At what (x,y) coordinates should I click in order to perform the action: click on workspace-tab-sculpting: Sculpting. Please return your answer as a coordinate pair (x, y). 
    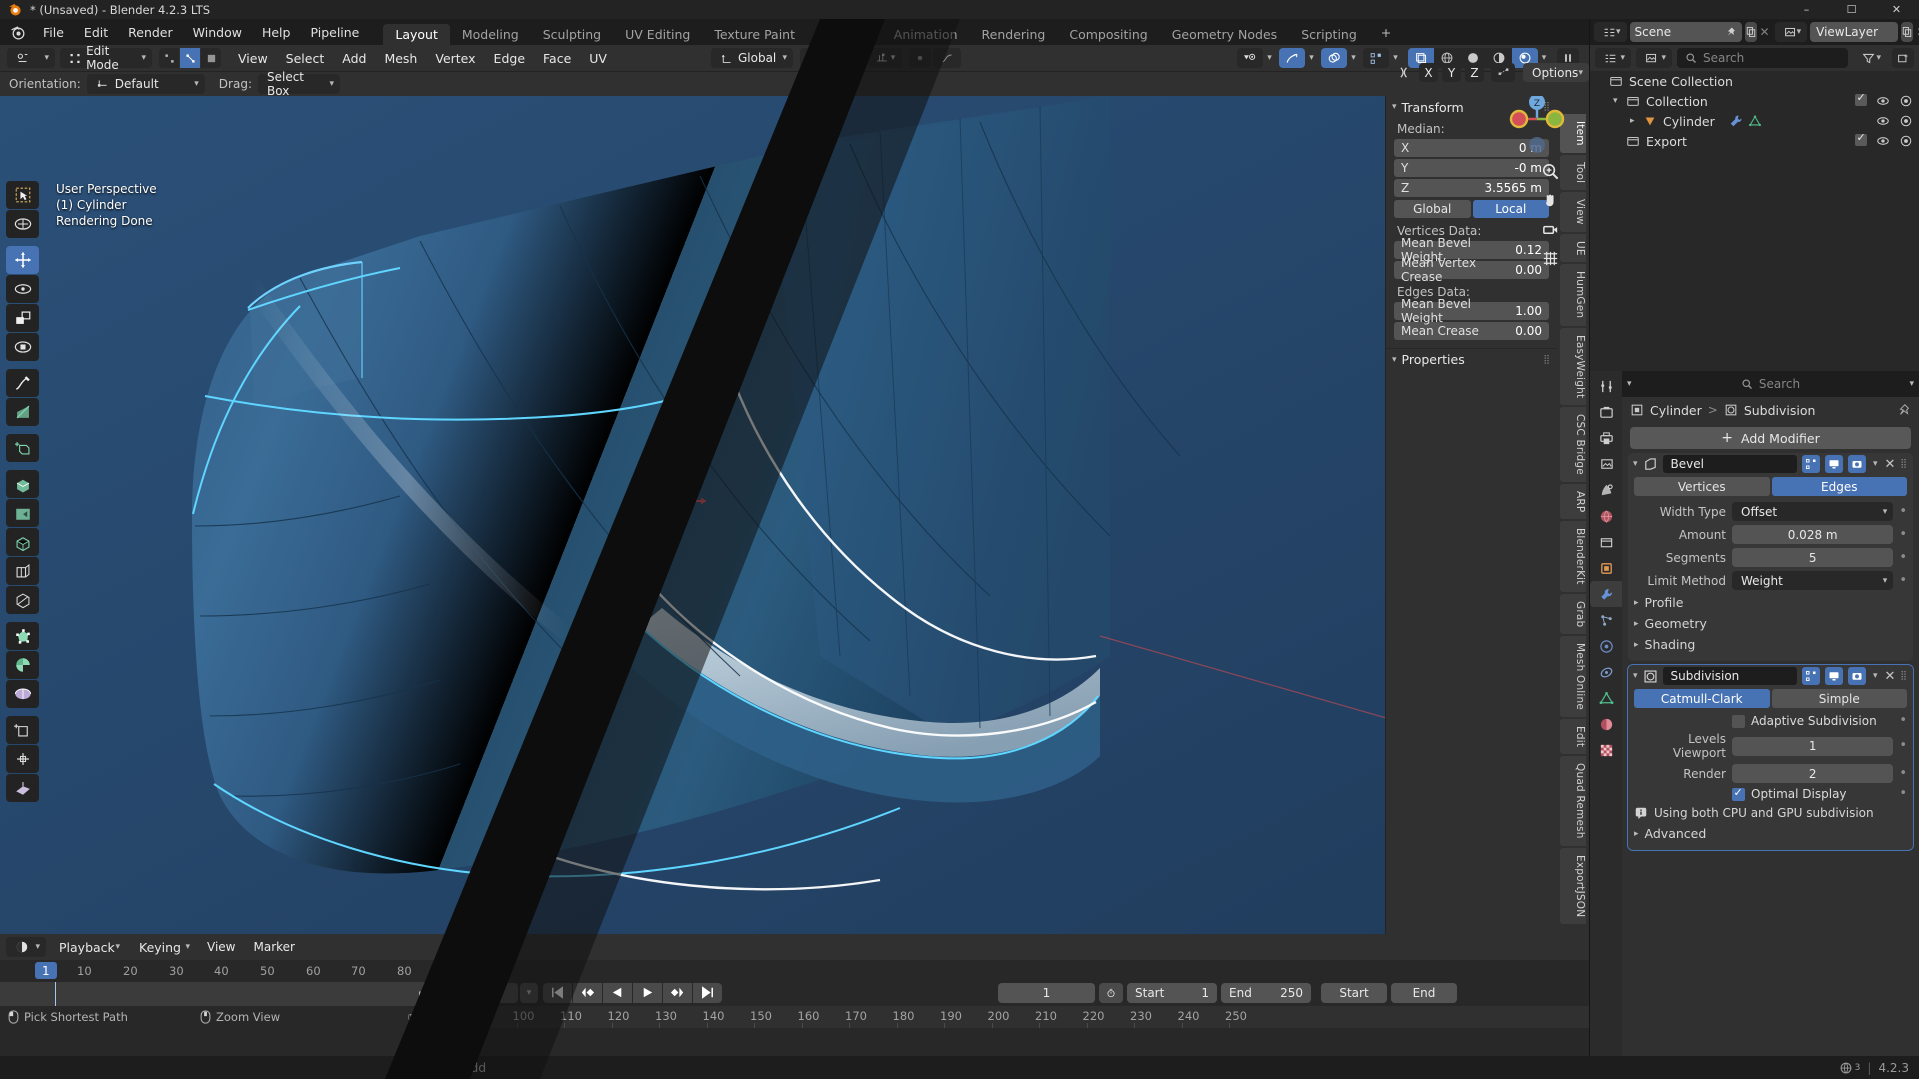
    Looking at the image, I should click on (572, 34).